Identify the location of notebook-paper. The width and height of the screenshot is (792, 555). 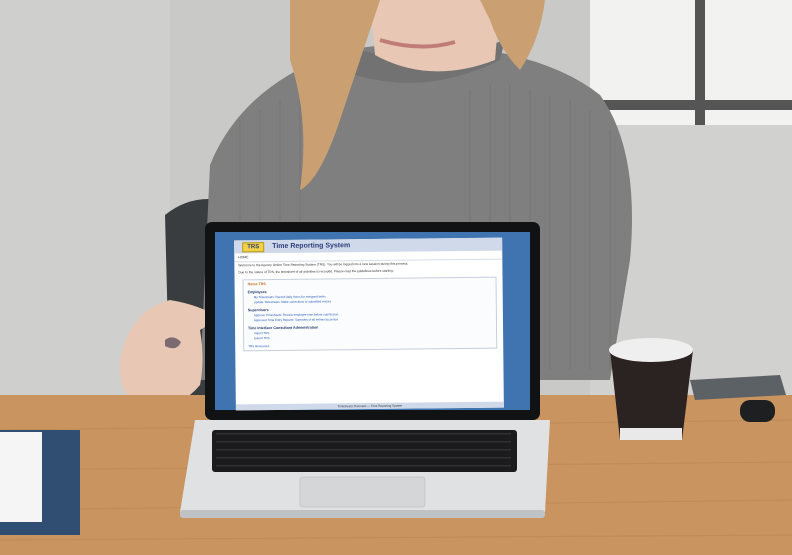
(21, 477).